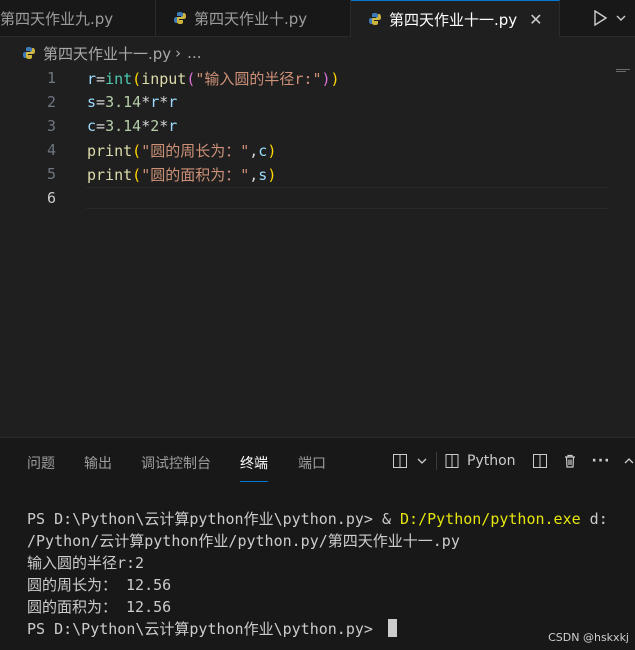 This screenshot has width=635, height=650. Describe the element at coordinates (392, 628) in the screenshot. I see `terminal-cursor` at that location.